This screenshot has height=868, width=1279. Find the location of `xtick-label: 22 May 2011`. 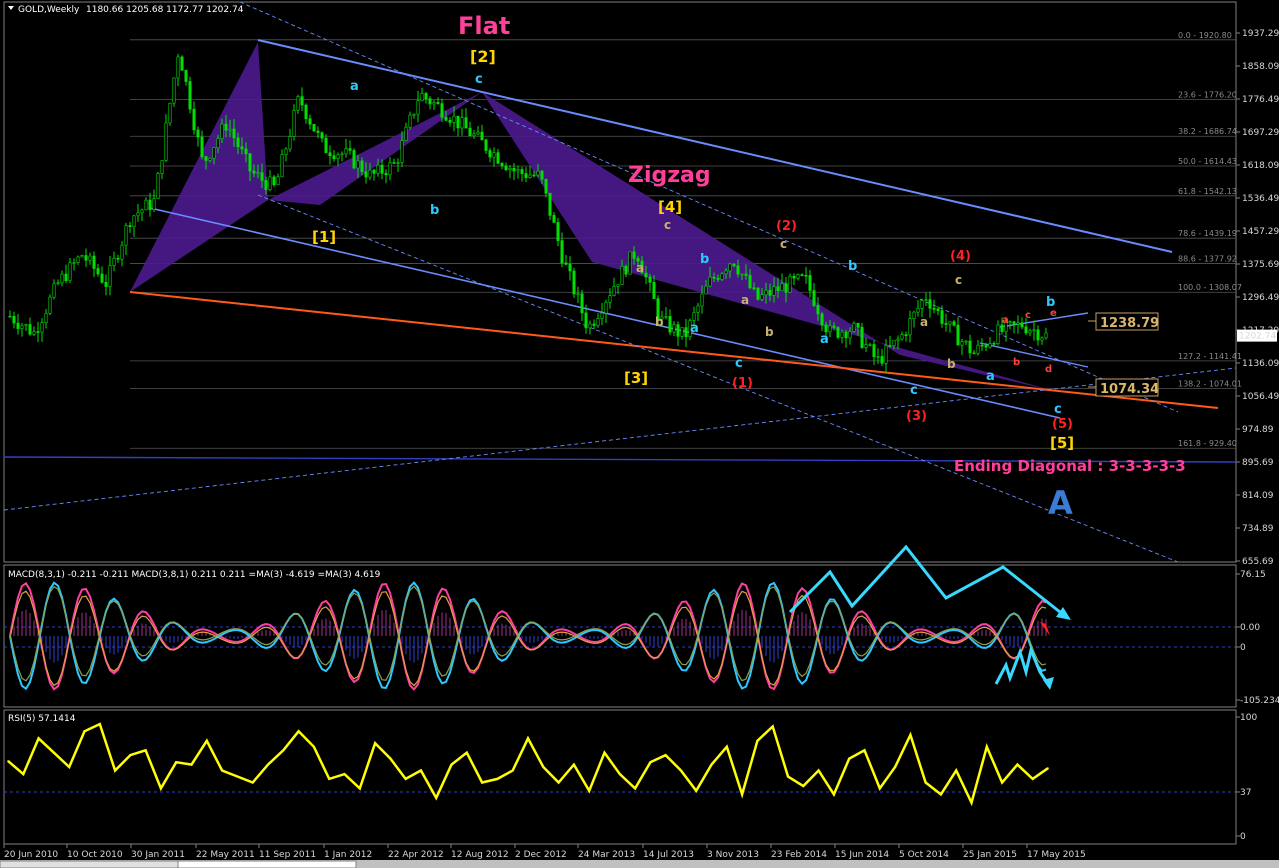

xtick-label: 22 May 2011 is located at coordinates (225, 855).